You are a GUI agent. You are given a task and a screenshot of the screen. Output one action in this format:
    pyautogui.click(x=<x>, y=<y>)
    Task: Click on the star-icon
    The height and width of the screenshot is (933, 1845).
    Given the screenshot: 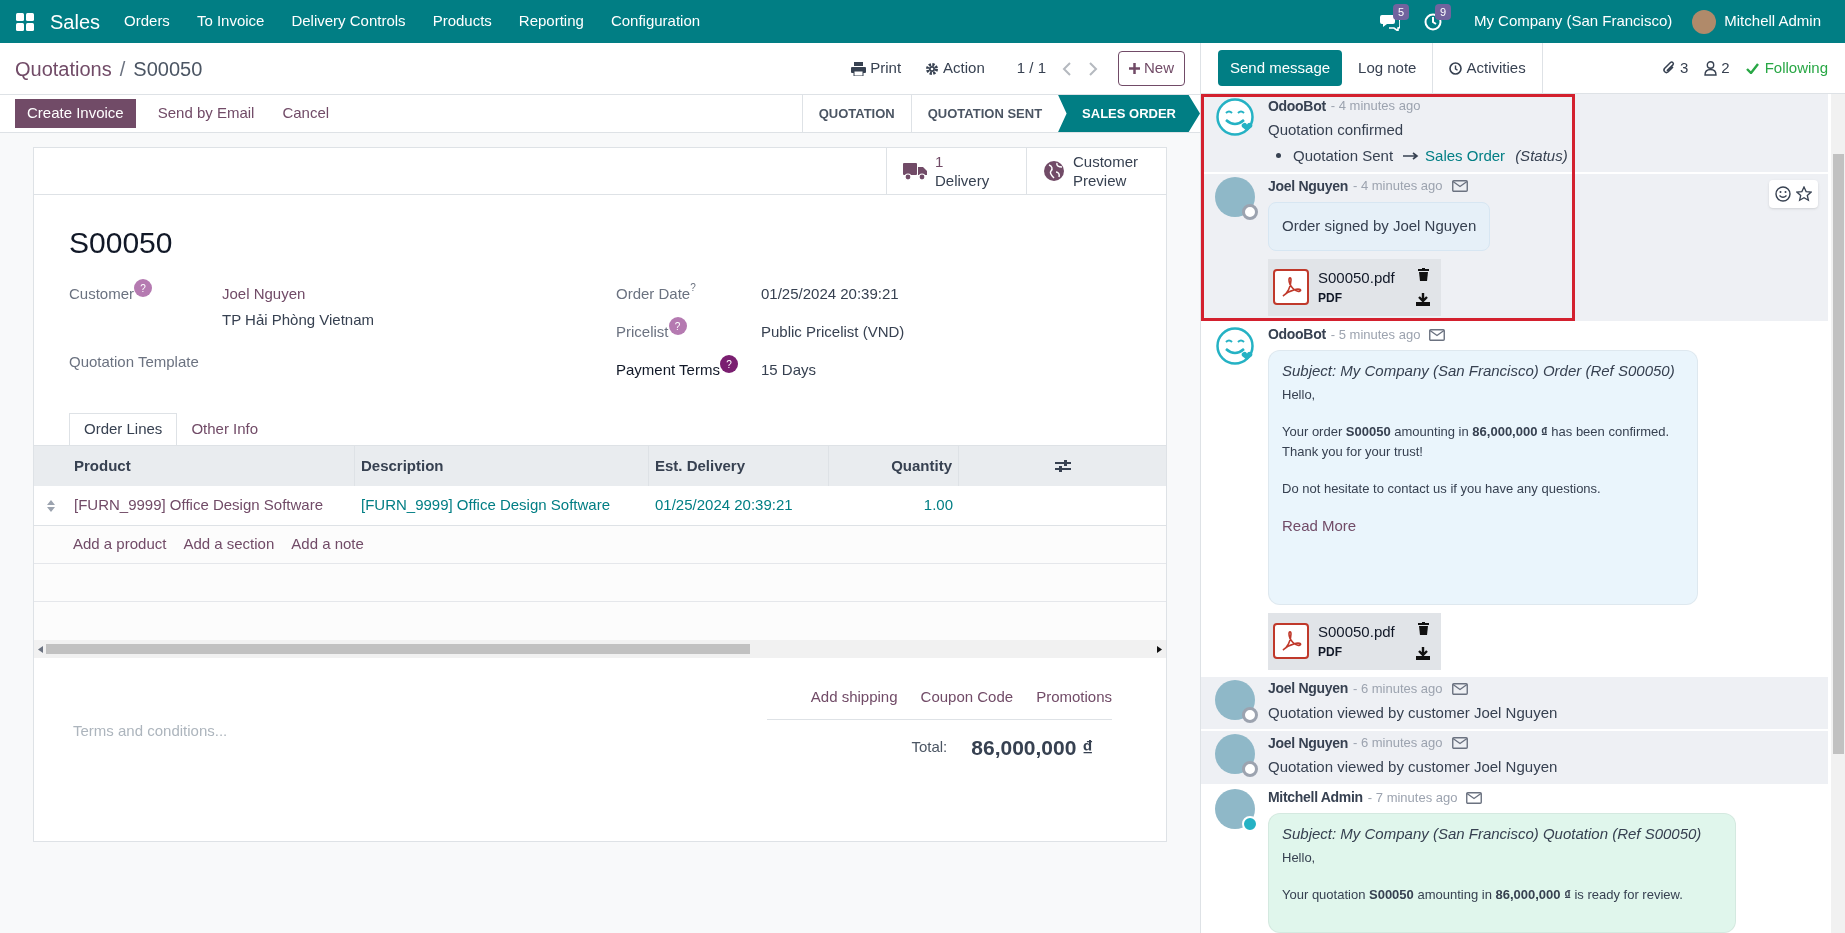 What is the action you would take?
    pyautogui.click(x=1804, y=194)
    